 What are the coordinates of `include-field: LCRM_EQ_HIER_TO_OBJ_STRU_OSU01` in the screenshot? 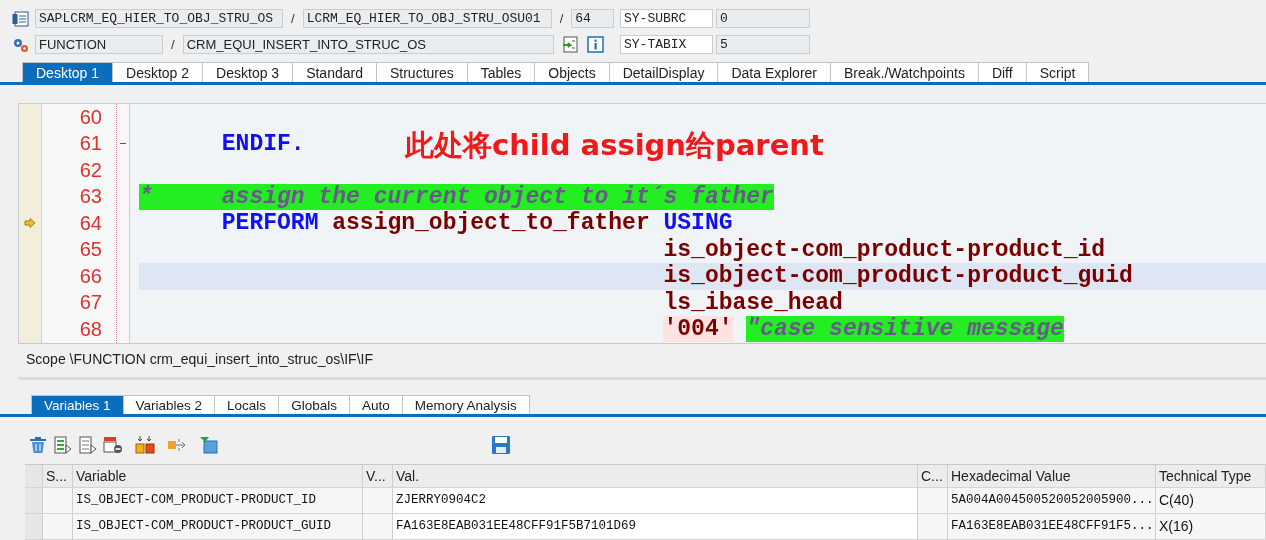 It's located at (427, 18).